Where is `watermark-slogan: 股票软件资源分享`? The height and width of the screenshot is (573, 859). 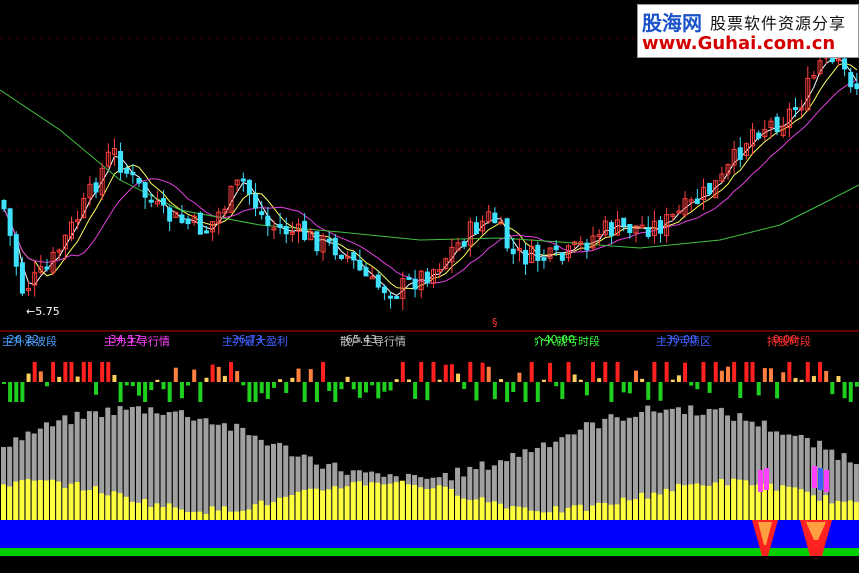 watermark-slogan: 股票软件资源分享 is located at coordinates (778, 23).